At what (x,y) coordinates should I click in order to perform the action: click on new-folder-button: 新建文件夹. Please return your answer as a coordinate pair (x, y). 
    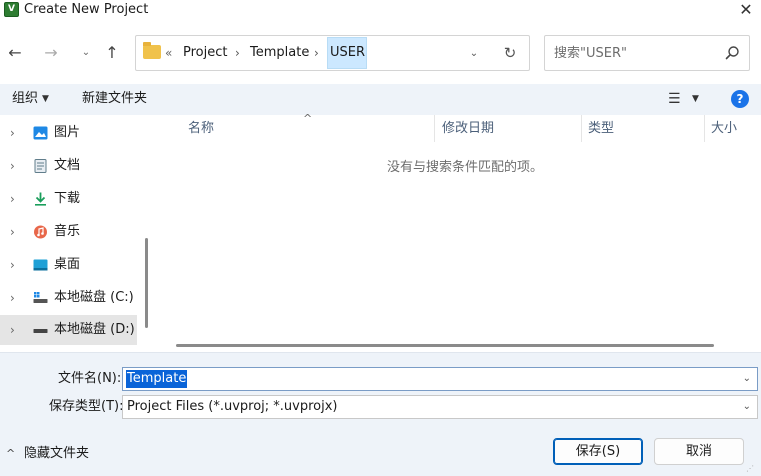
    Looking at the image, I should click on (114, 99).